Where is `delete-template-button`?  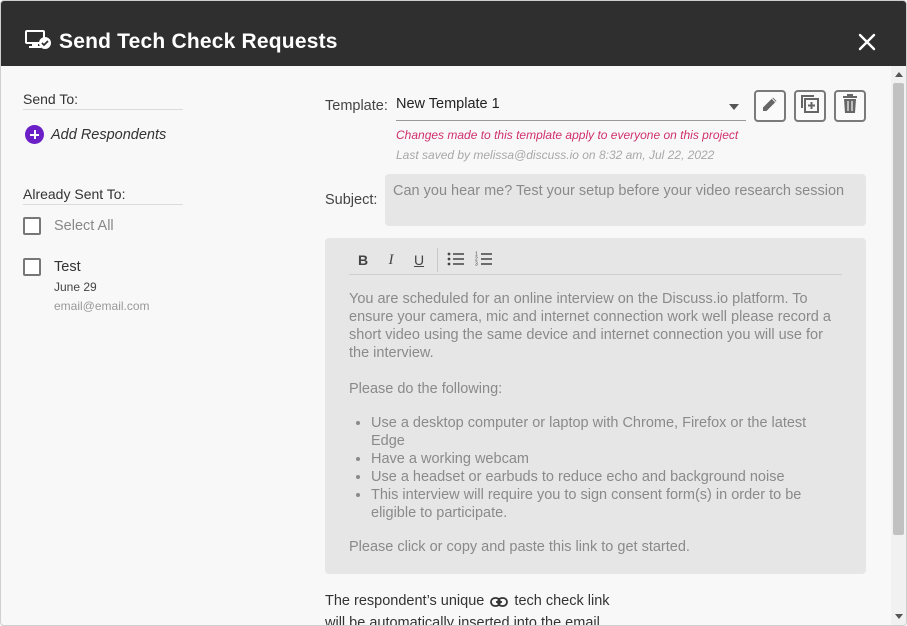 delete-template-button is located at coordinates (850, 106).